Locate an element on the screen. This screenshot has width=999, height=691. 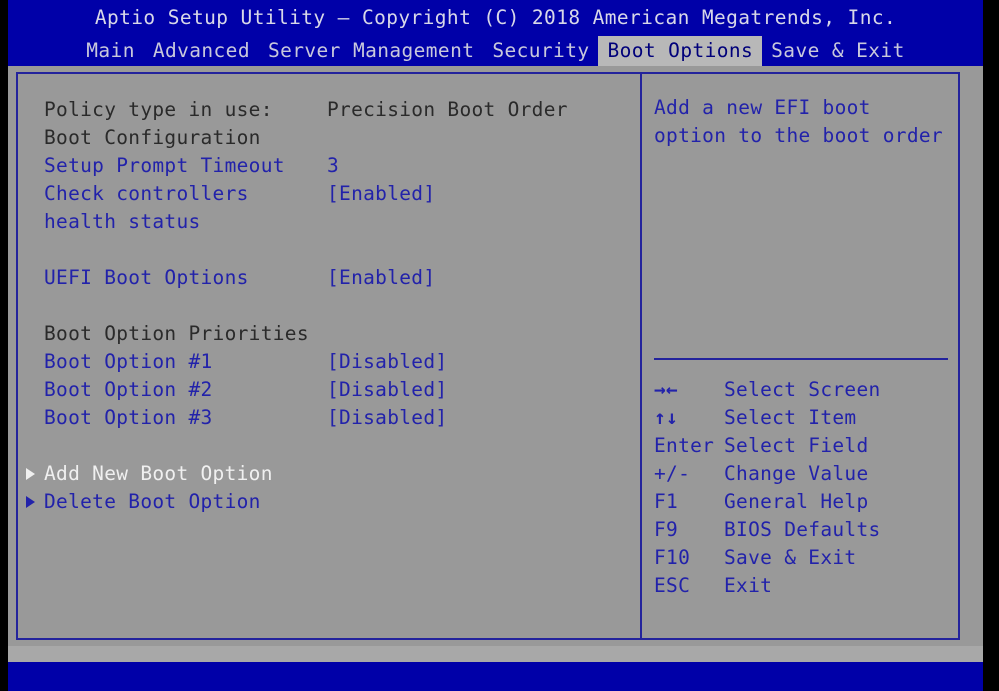
setting-value: Precision Boot Order is located at coordinates (447, 110).